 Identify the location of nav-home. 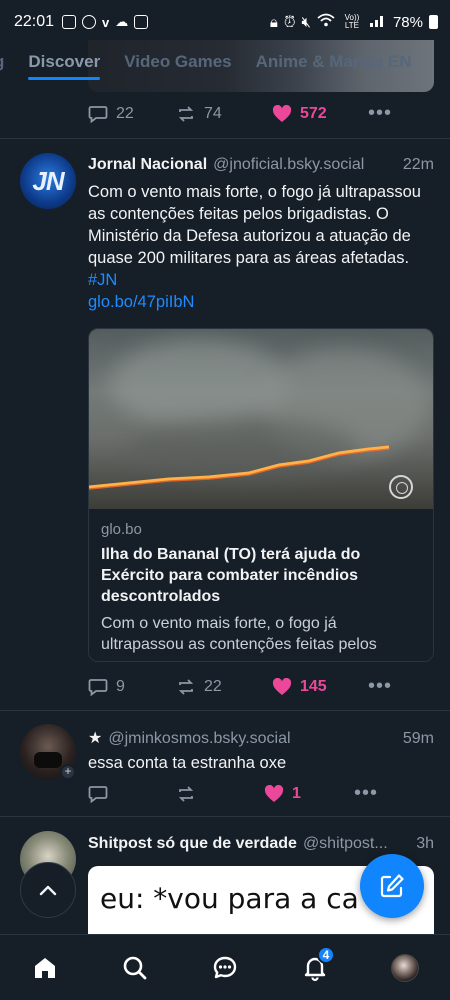
(45, 968).